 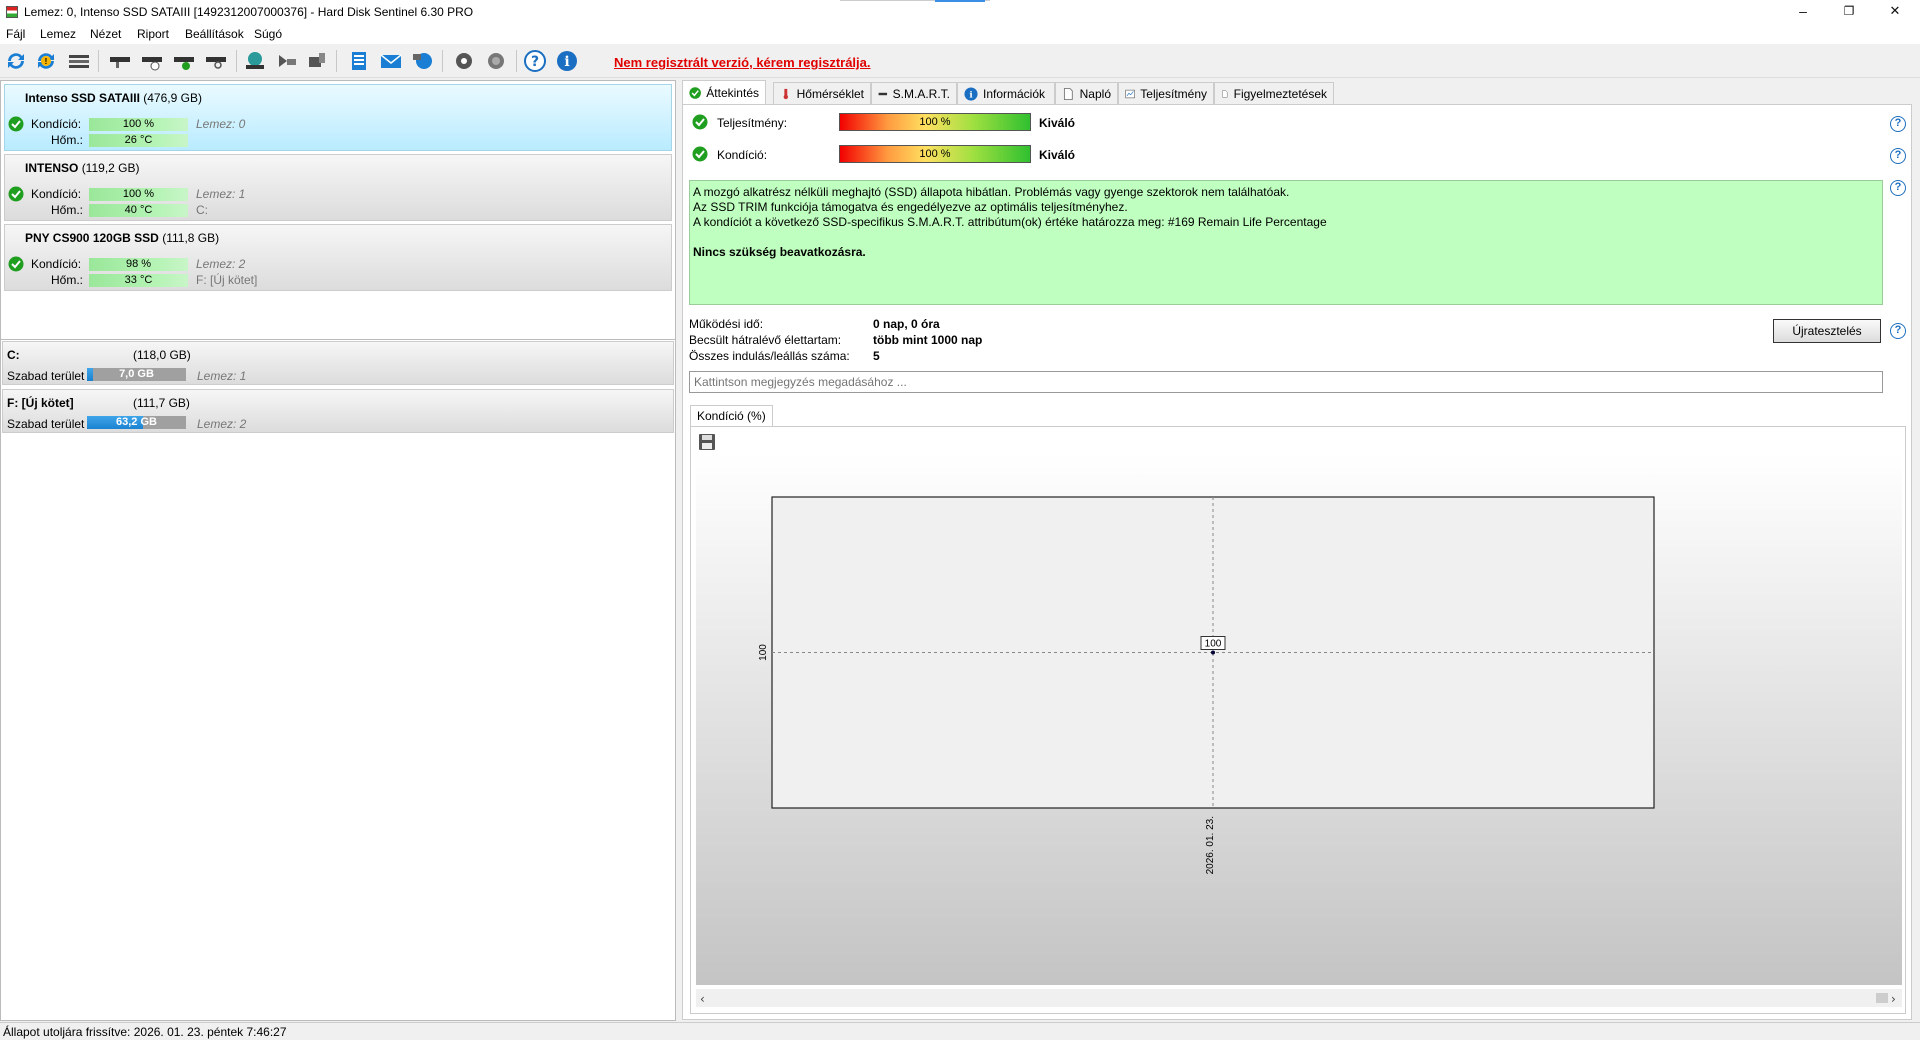 What do you see at coordinates (822, 93) in the screenshot?
I see `tab-temperature: Hőmérséklet` at bounding box center [822, 93].